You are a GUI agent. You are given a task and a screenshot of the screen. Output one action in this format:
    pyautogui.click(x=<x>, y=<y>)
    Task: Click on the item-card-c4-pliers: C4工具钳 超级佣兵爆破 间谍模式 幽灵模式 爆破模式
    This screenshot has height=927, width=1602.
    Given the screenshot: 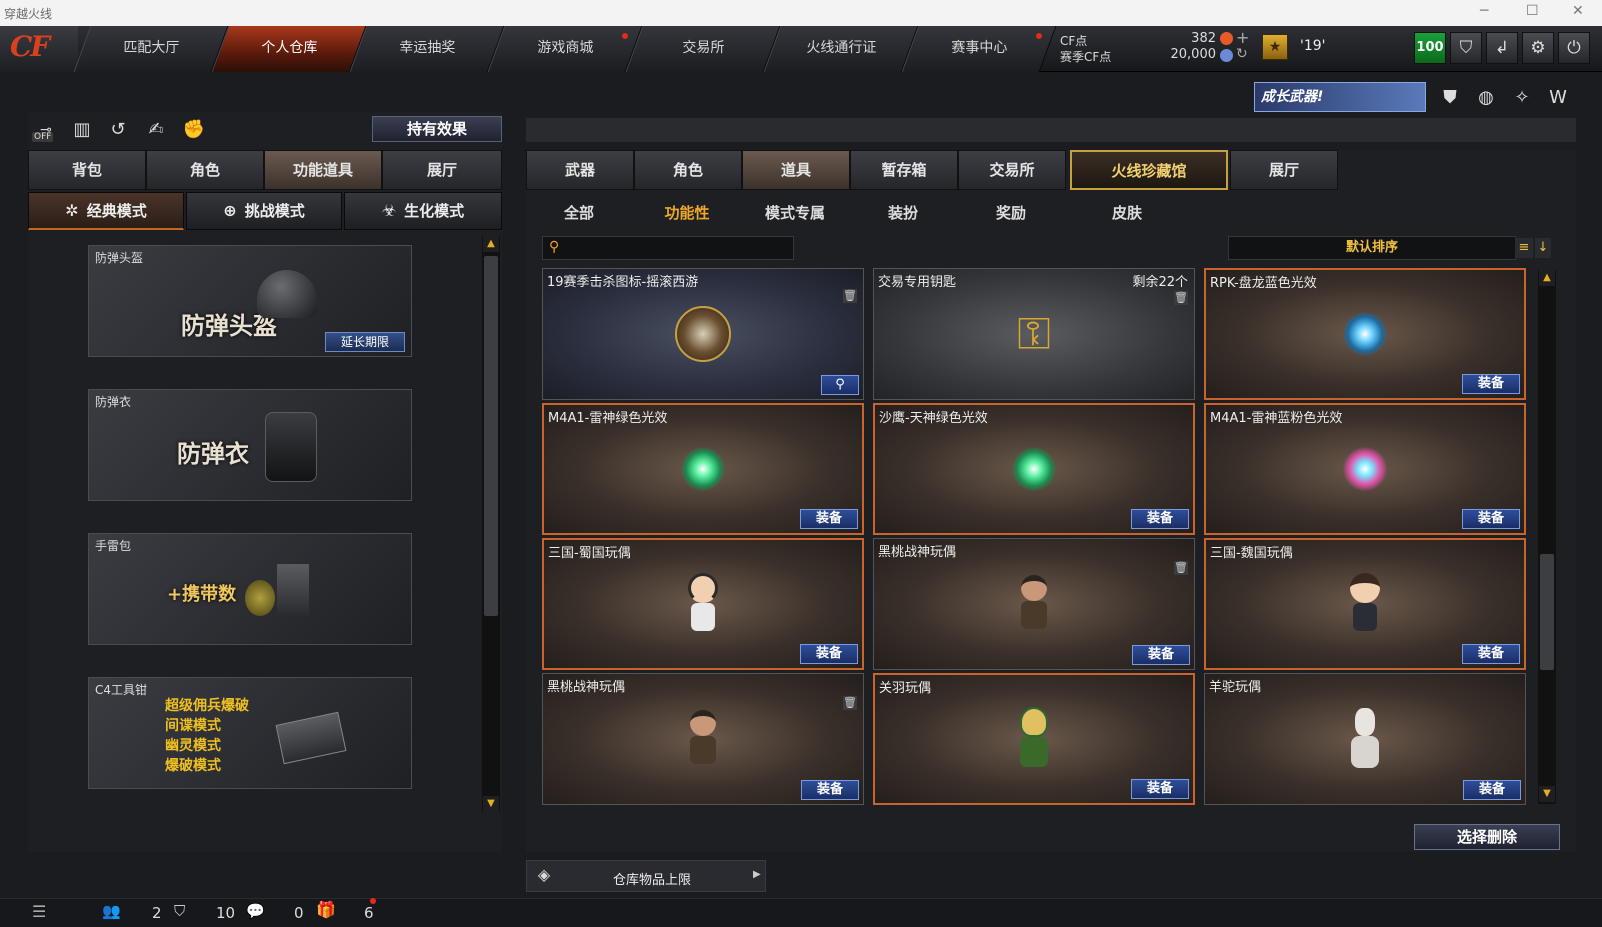 What is the action you would take?
    pyautogui.click(x=250, y=733)
    